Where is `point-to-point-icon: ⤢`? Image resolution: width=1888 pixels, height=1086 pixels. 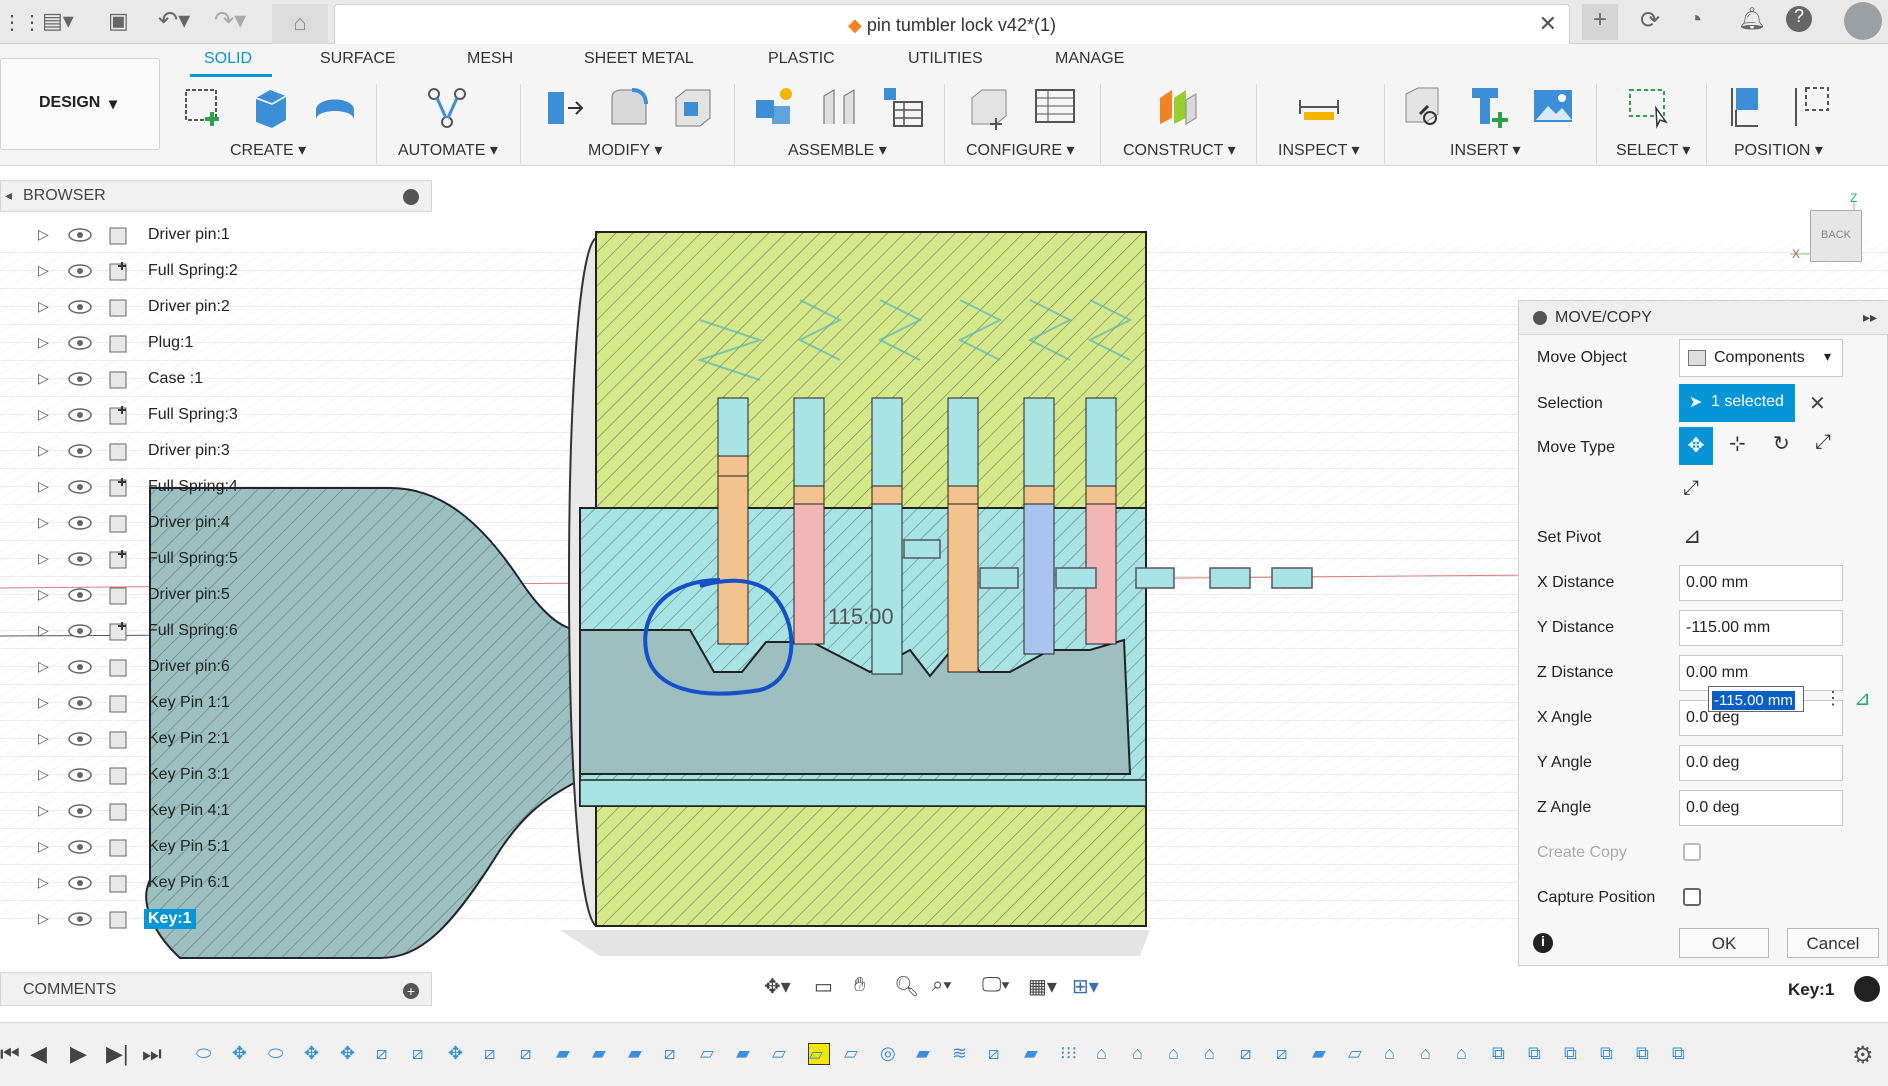
point-to-point-icon: ⤢ is located at coordinates (1823, 442).